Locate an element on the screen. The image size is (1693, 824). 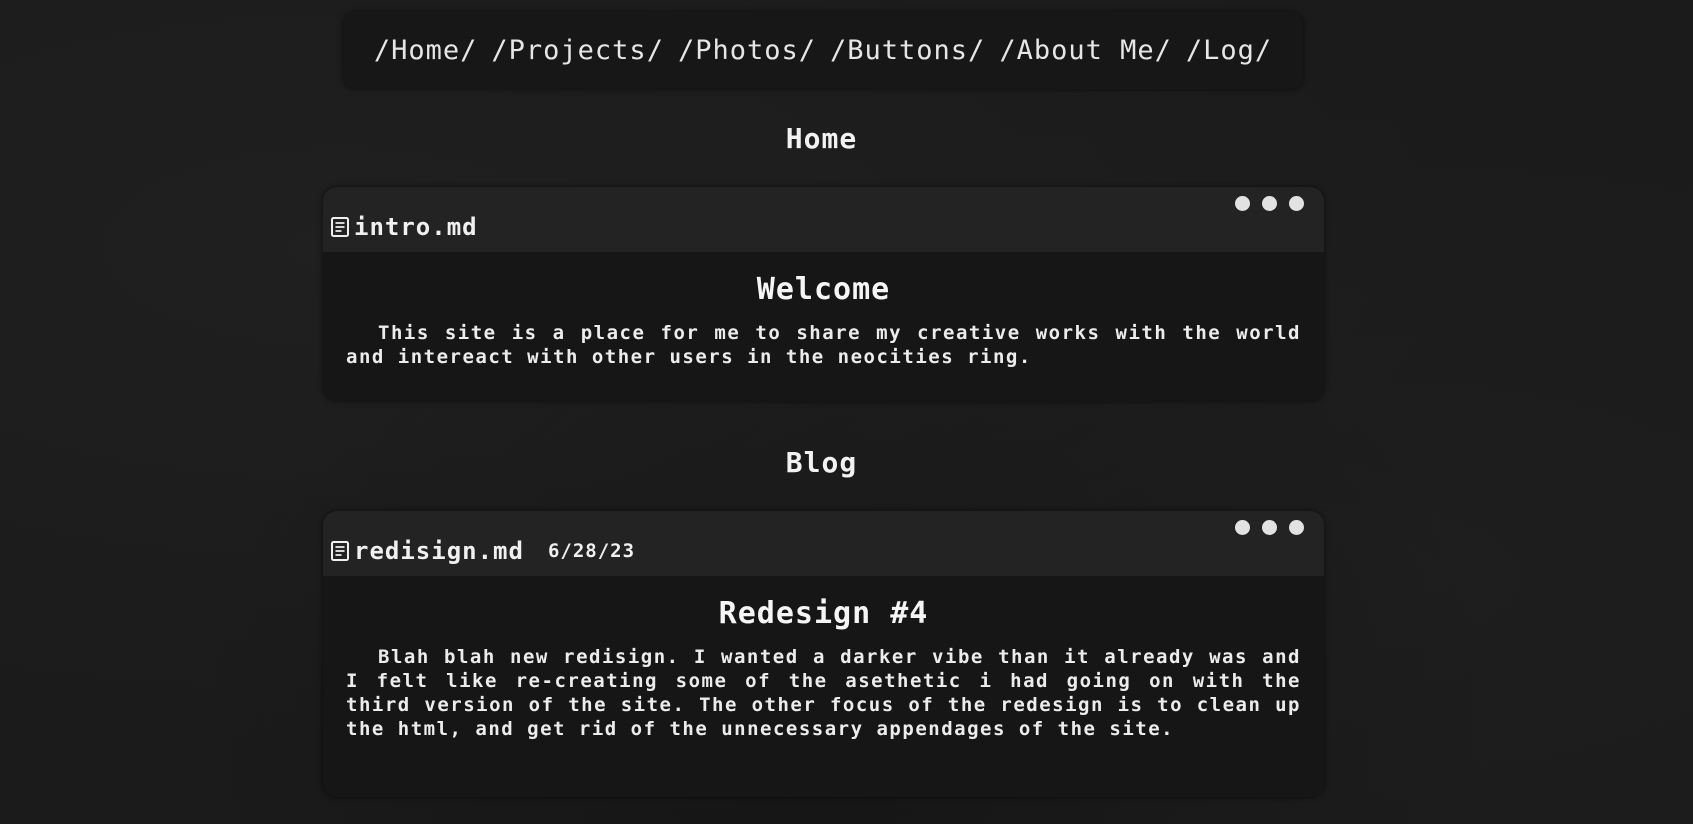
nav-link-photos: /Photos/ is located at coordinates (747, 50).